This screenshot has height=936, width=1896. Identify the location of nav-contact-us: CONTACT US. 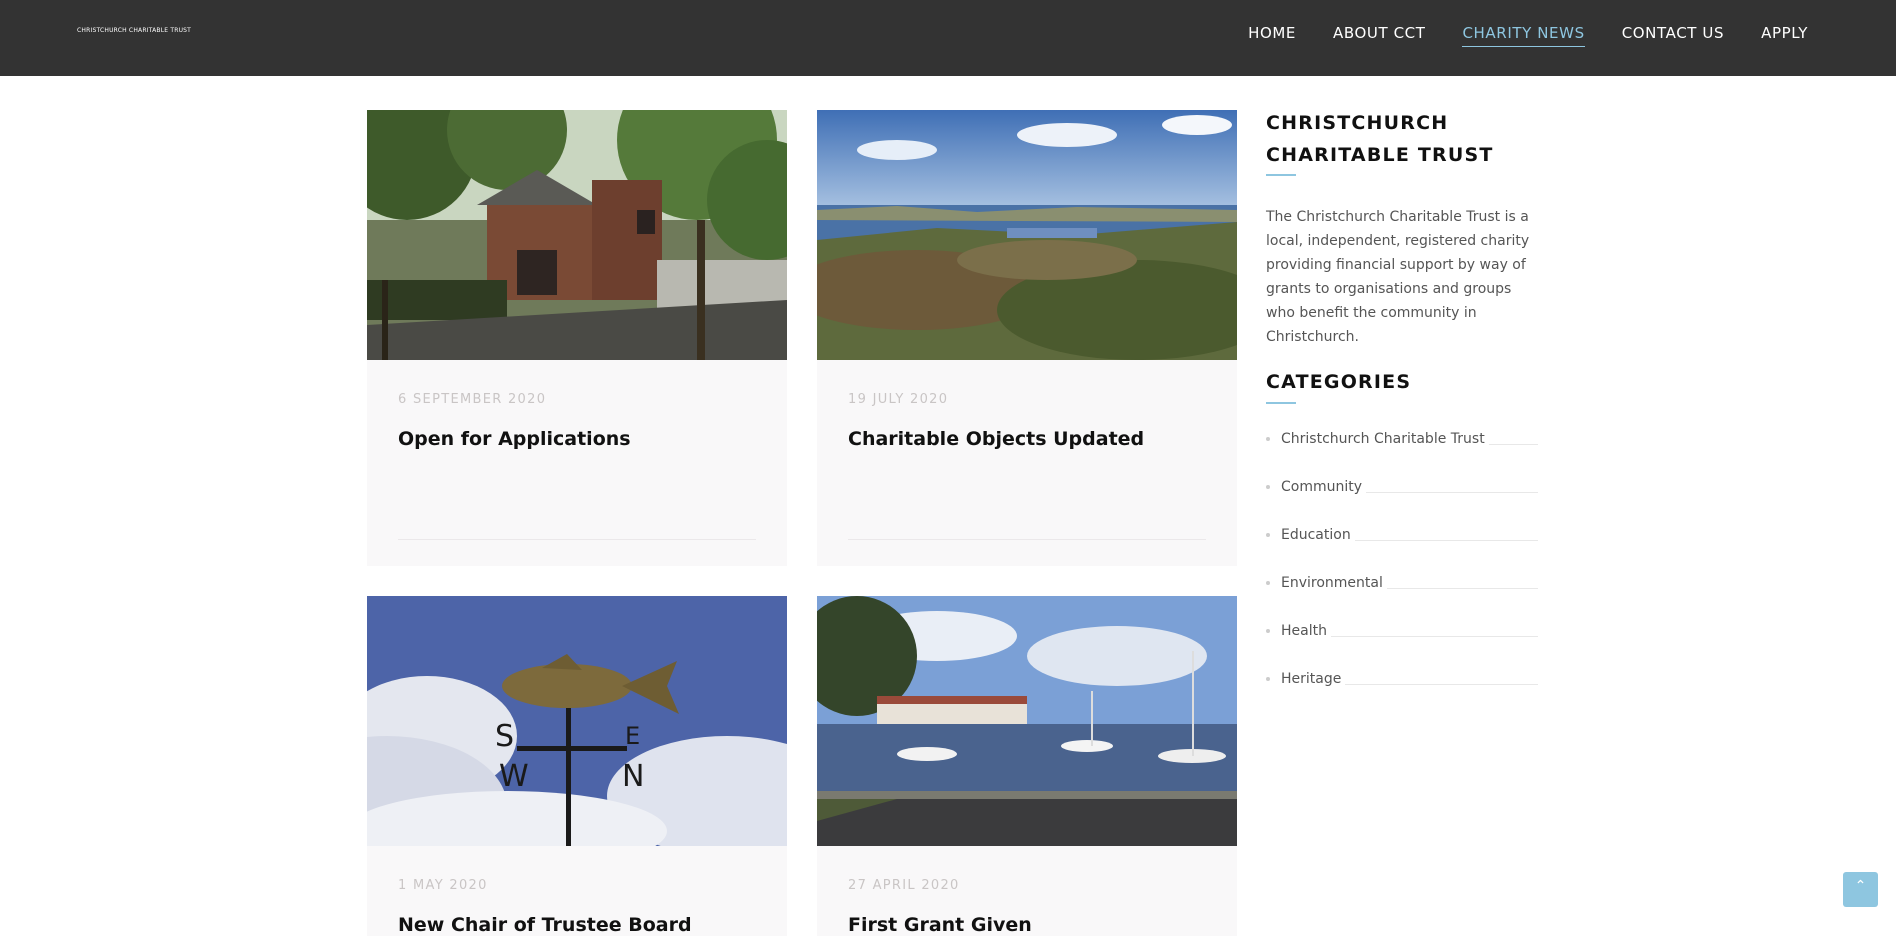
(1673, 35).